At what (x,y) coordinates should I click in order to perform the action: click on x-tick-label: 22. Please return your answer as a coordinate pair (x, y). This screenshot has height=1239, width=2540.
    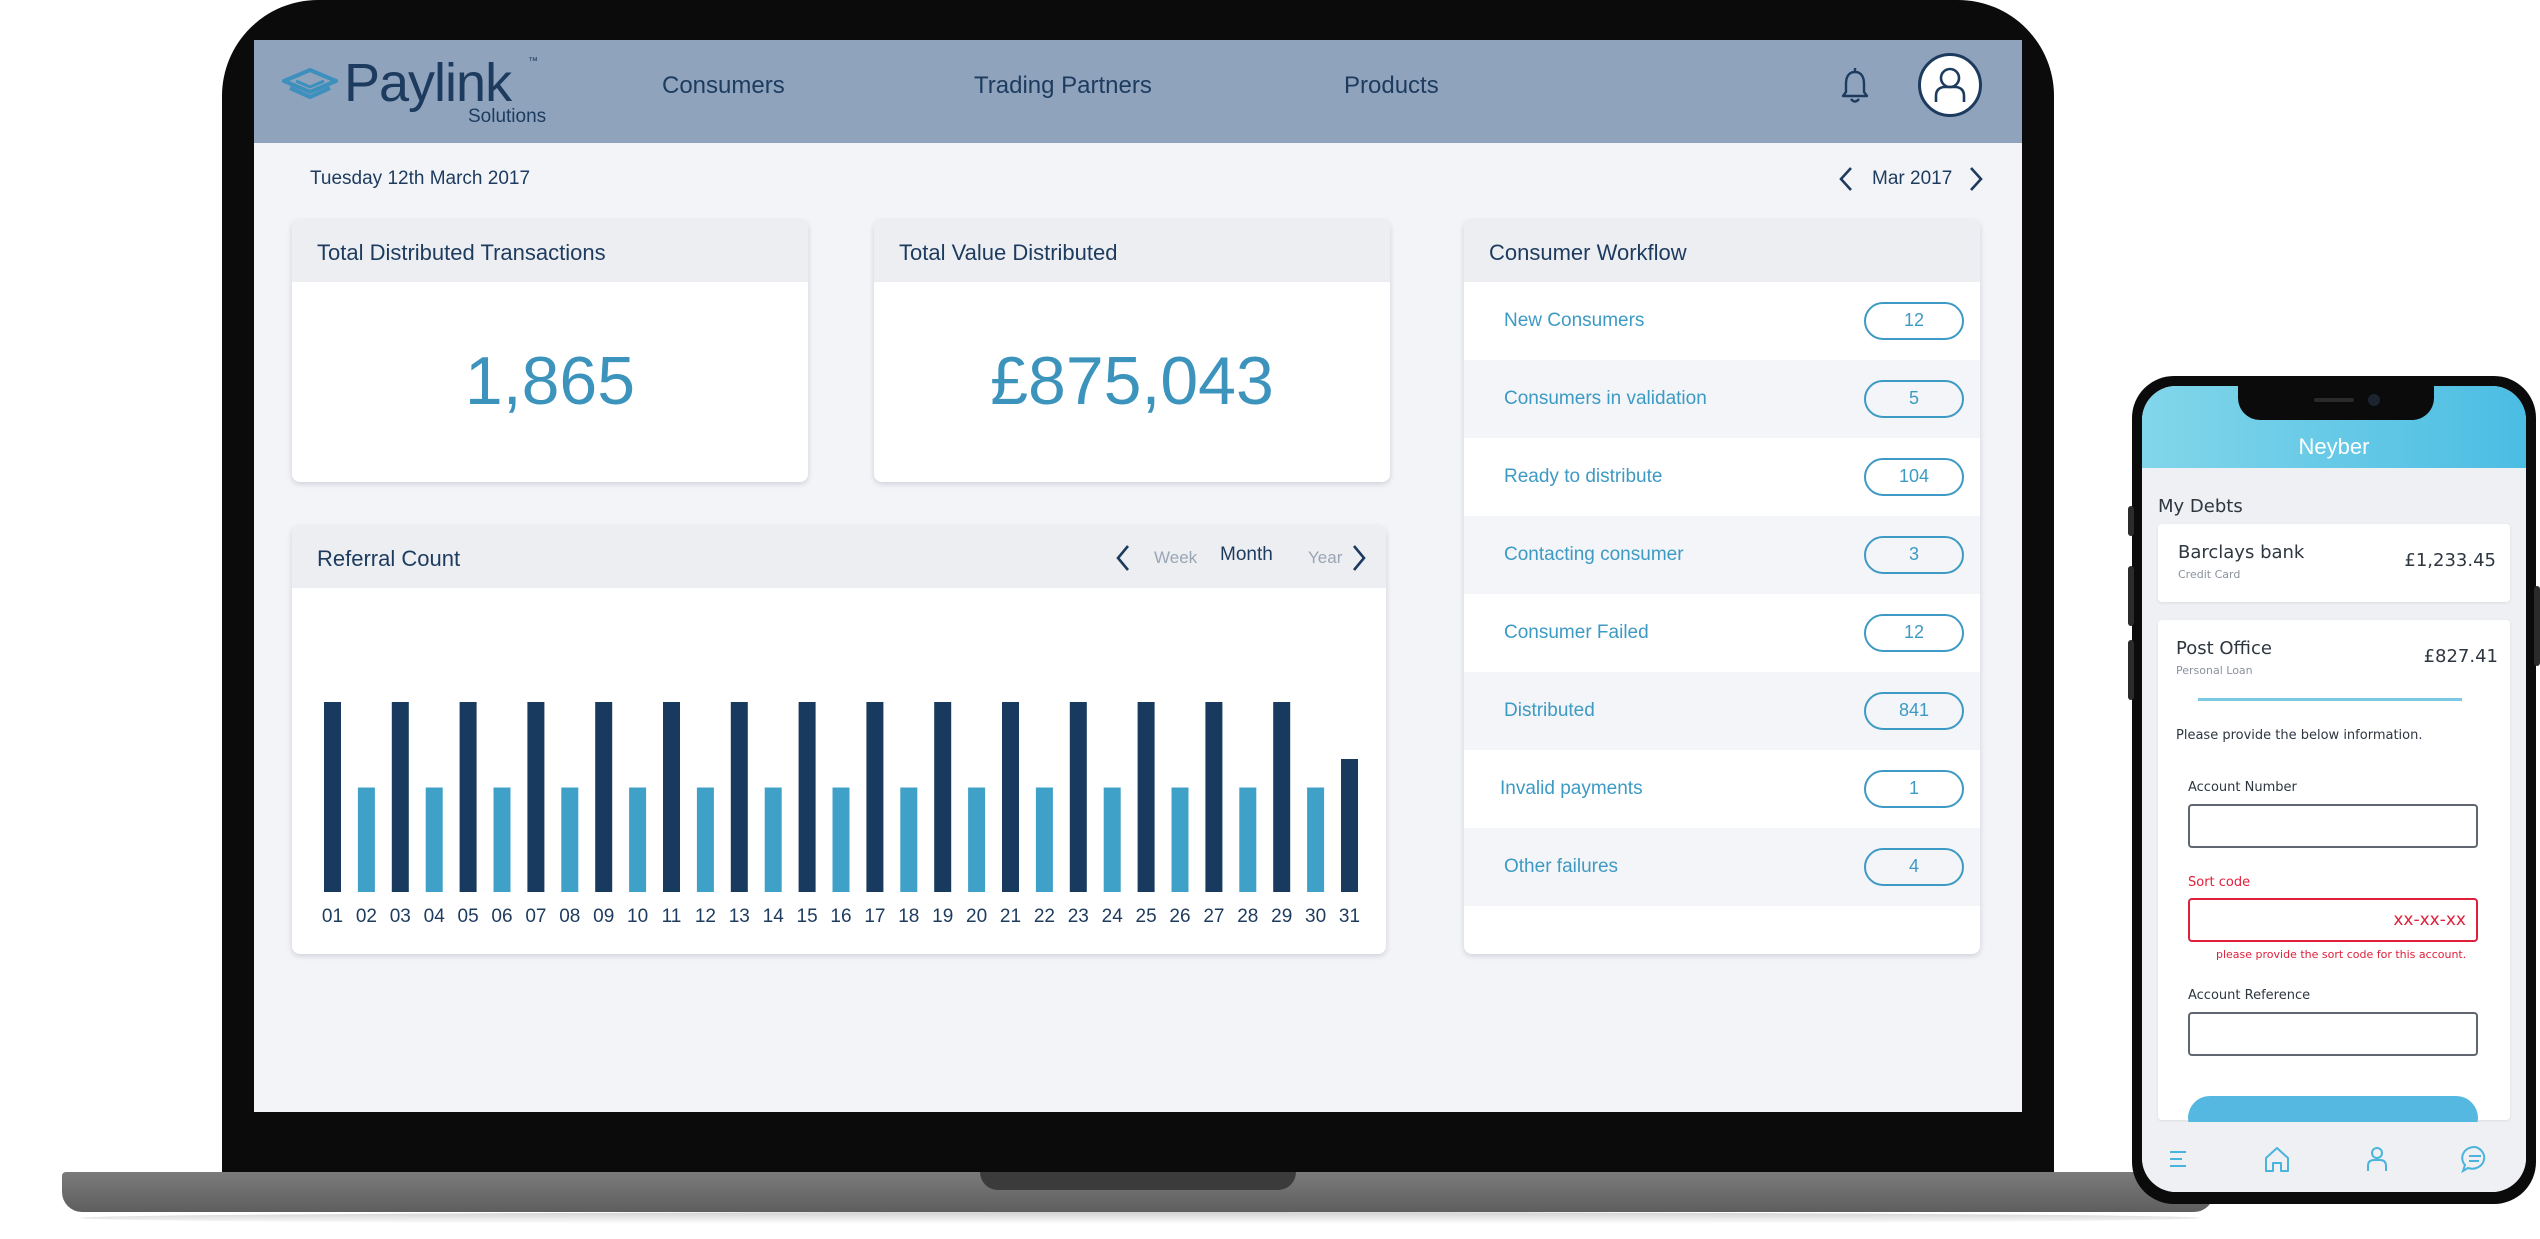
    Looking at the image, I should click on (1044, 916).